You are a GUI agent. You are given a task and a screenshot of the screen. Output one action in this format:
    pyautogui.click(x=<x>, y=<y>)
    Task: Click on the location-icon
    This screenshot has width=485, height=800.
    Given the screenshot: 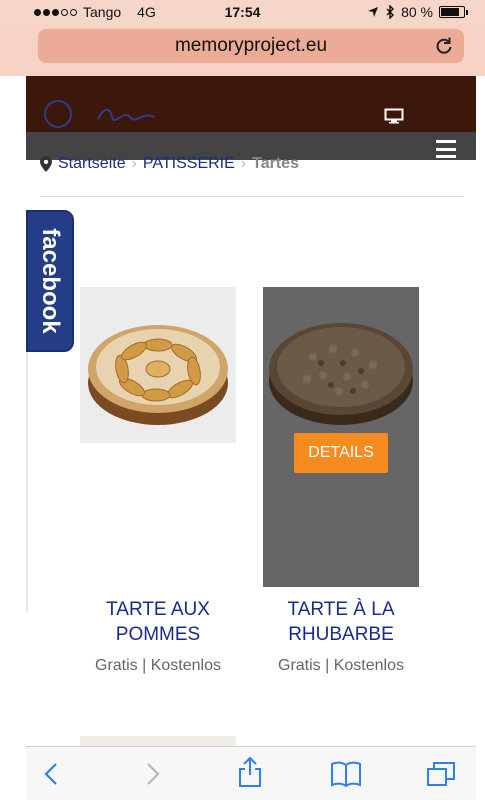 What is the action you would take?
    pyautogui.click(x=373, y=12)
    